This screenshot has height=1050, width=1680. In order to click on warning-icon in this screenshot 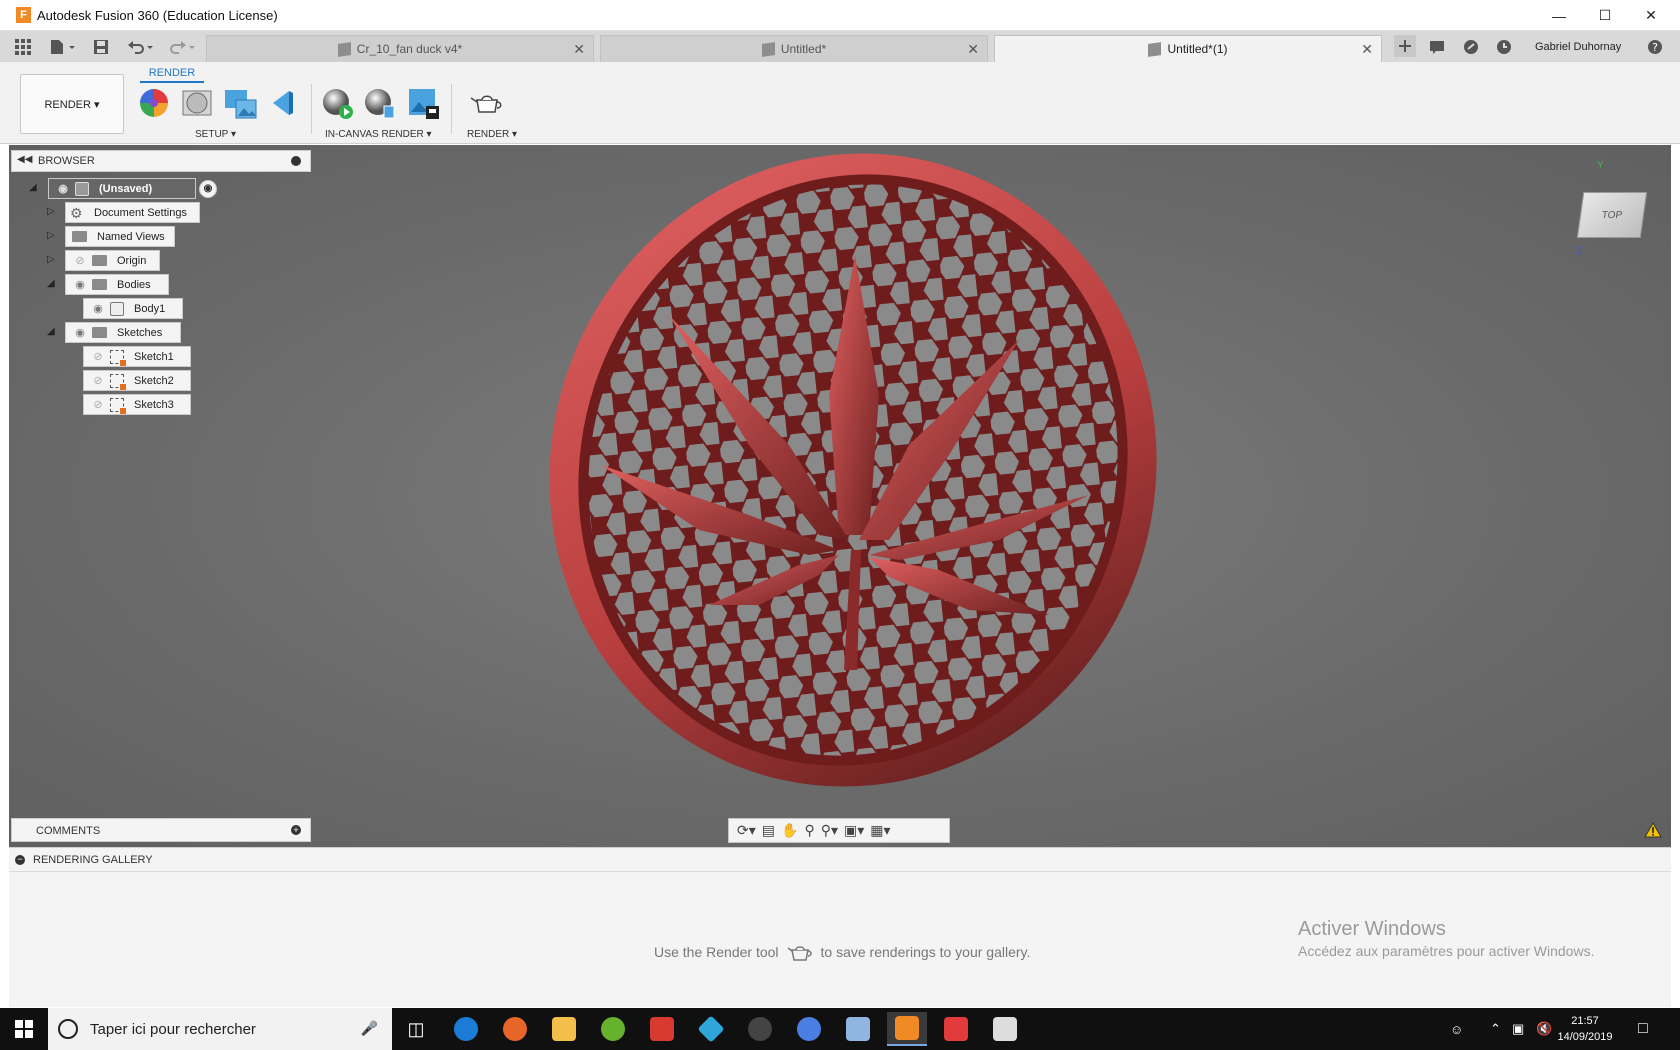, I will do `click(1653, 829)`.